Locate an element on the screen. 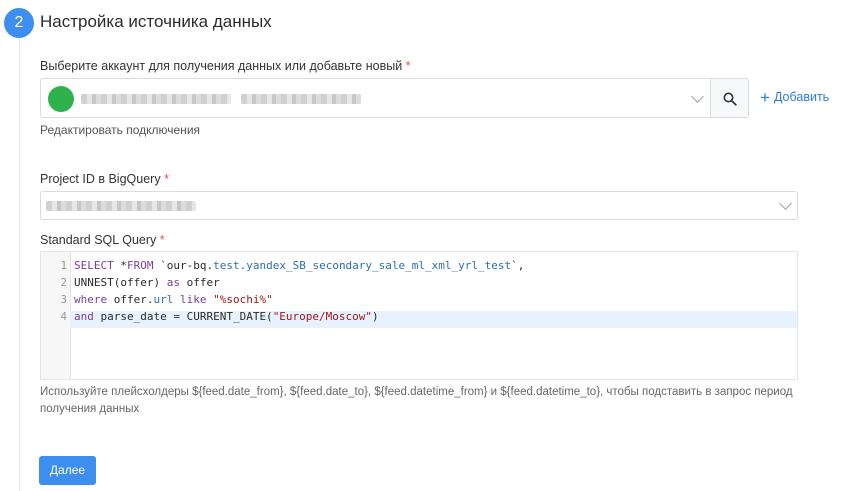  step-connector-line is located at coordinates (19, 264).